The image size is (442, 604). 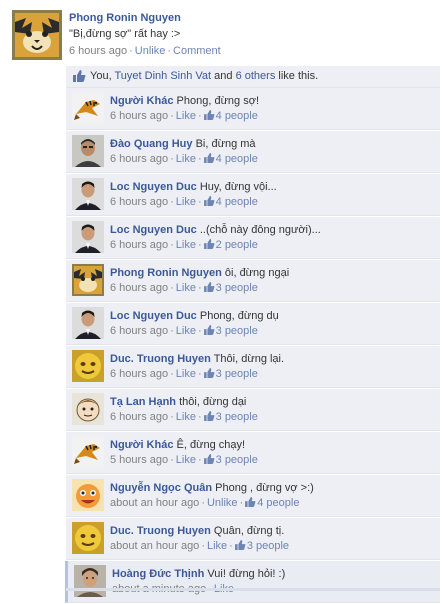 I want to click on comment-text: Thôi, dừng lại., so click(x=249, y=359).